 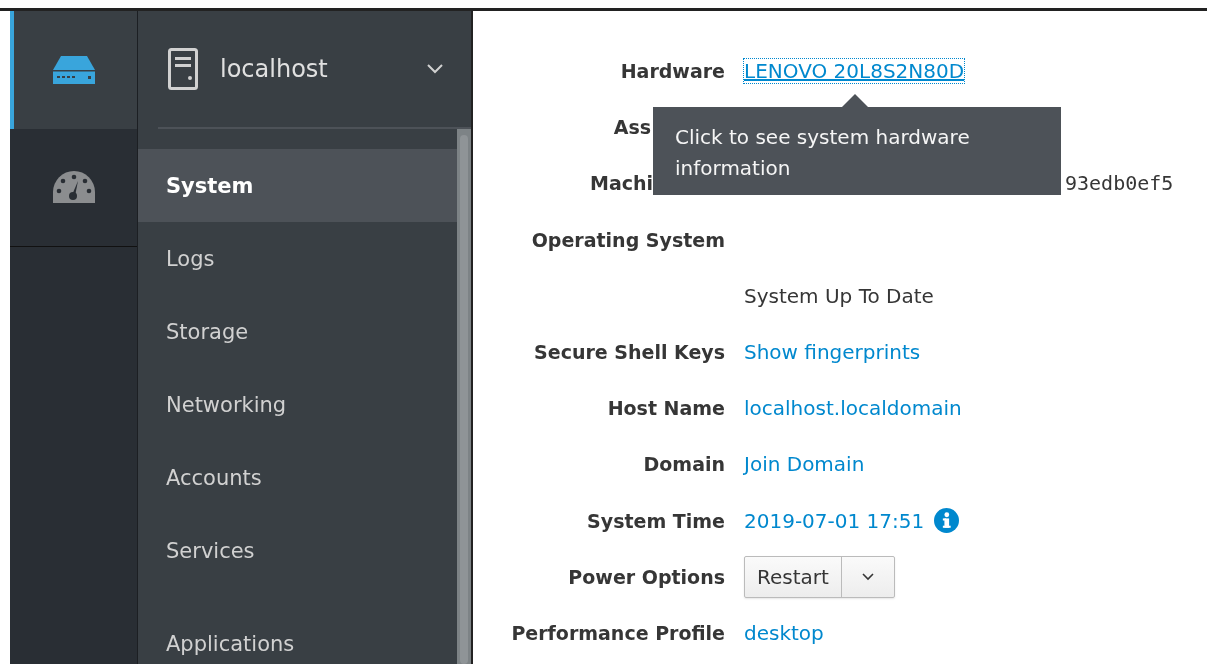 What do you see at coordinates (73, 187) in the screenshot?
I see `gauge-icon` at bounding box center [73, 187].